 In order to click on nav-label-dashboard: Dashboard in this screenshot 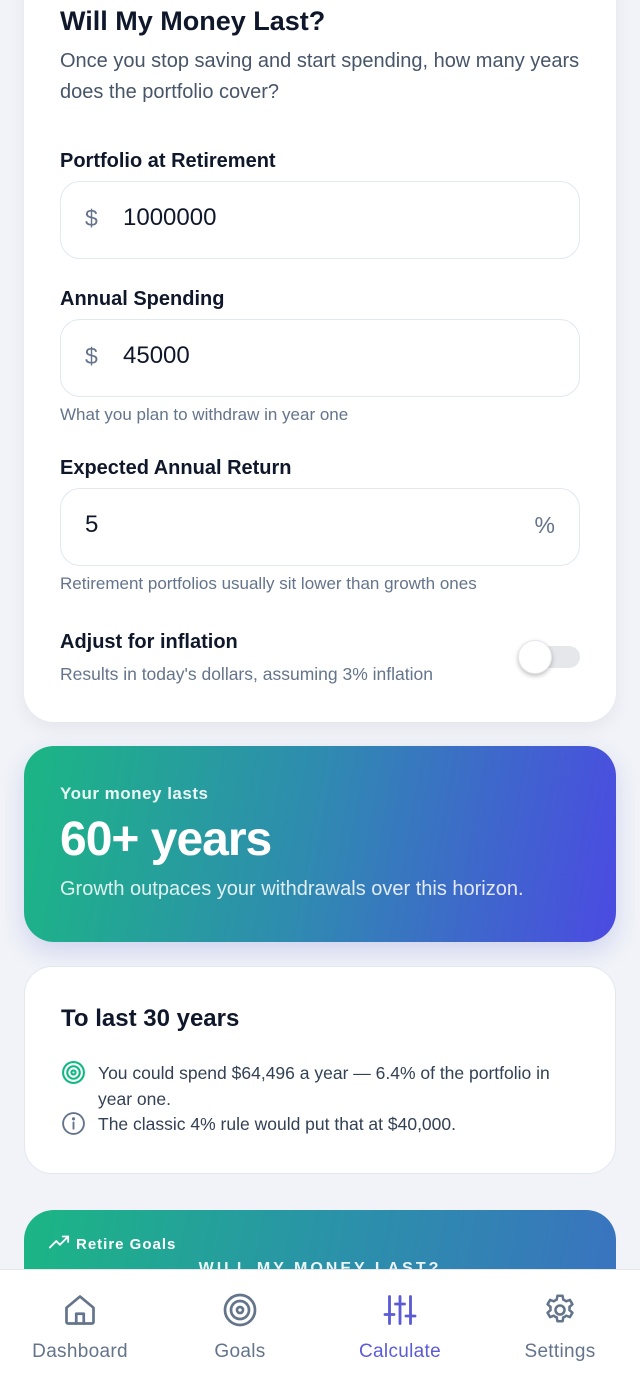, I will do `click(80, 1351)`.